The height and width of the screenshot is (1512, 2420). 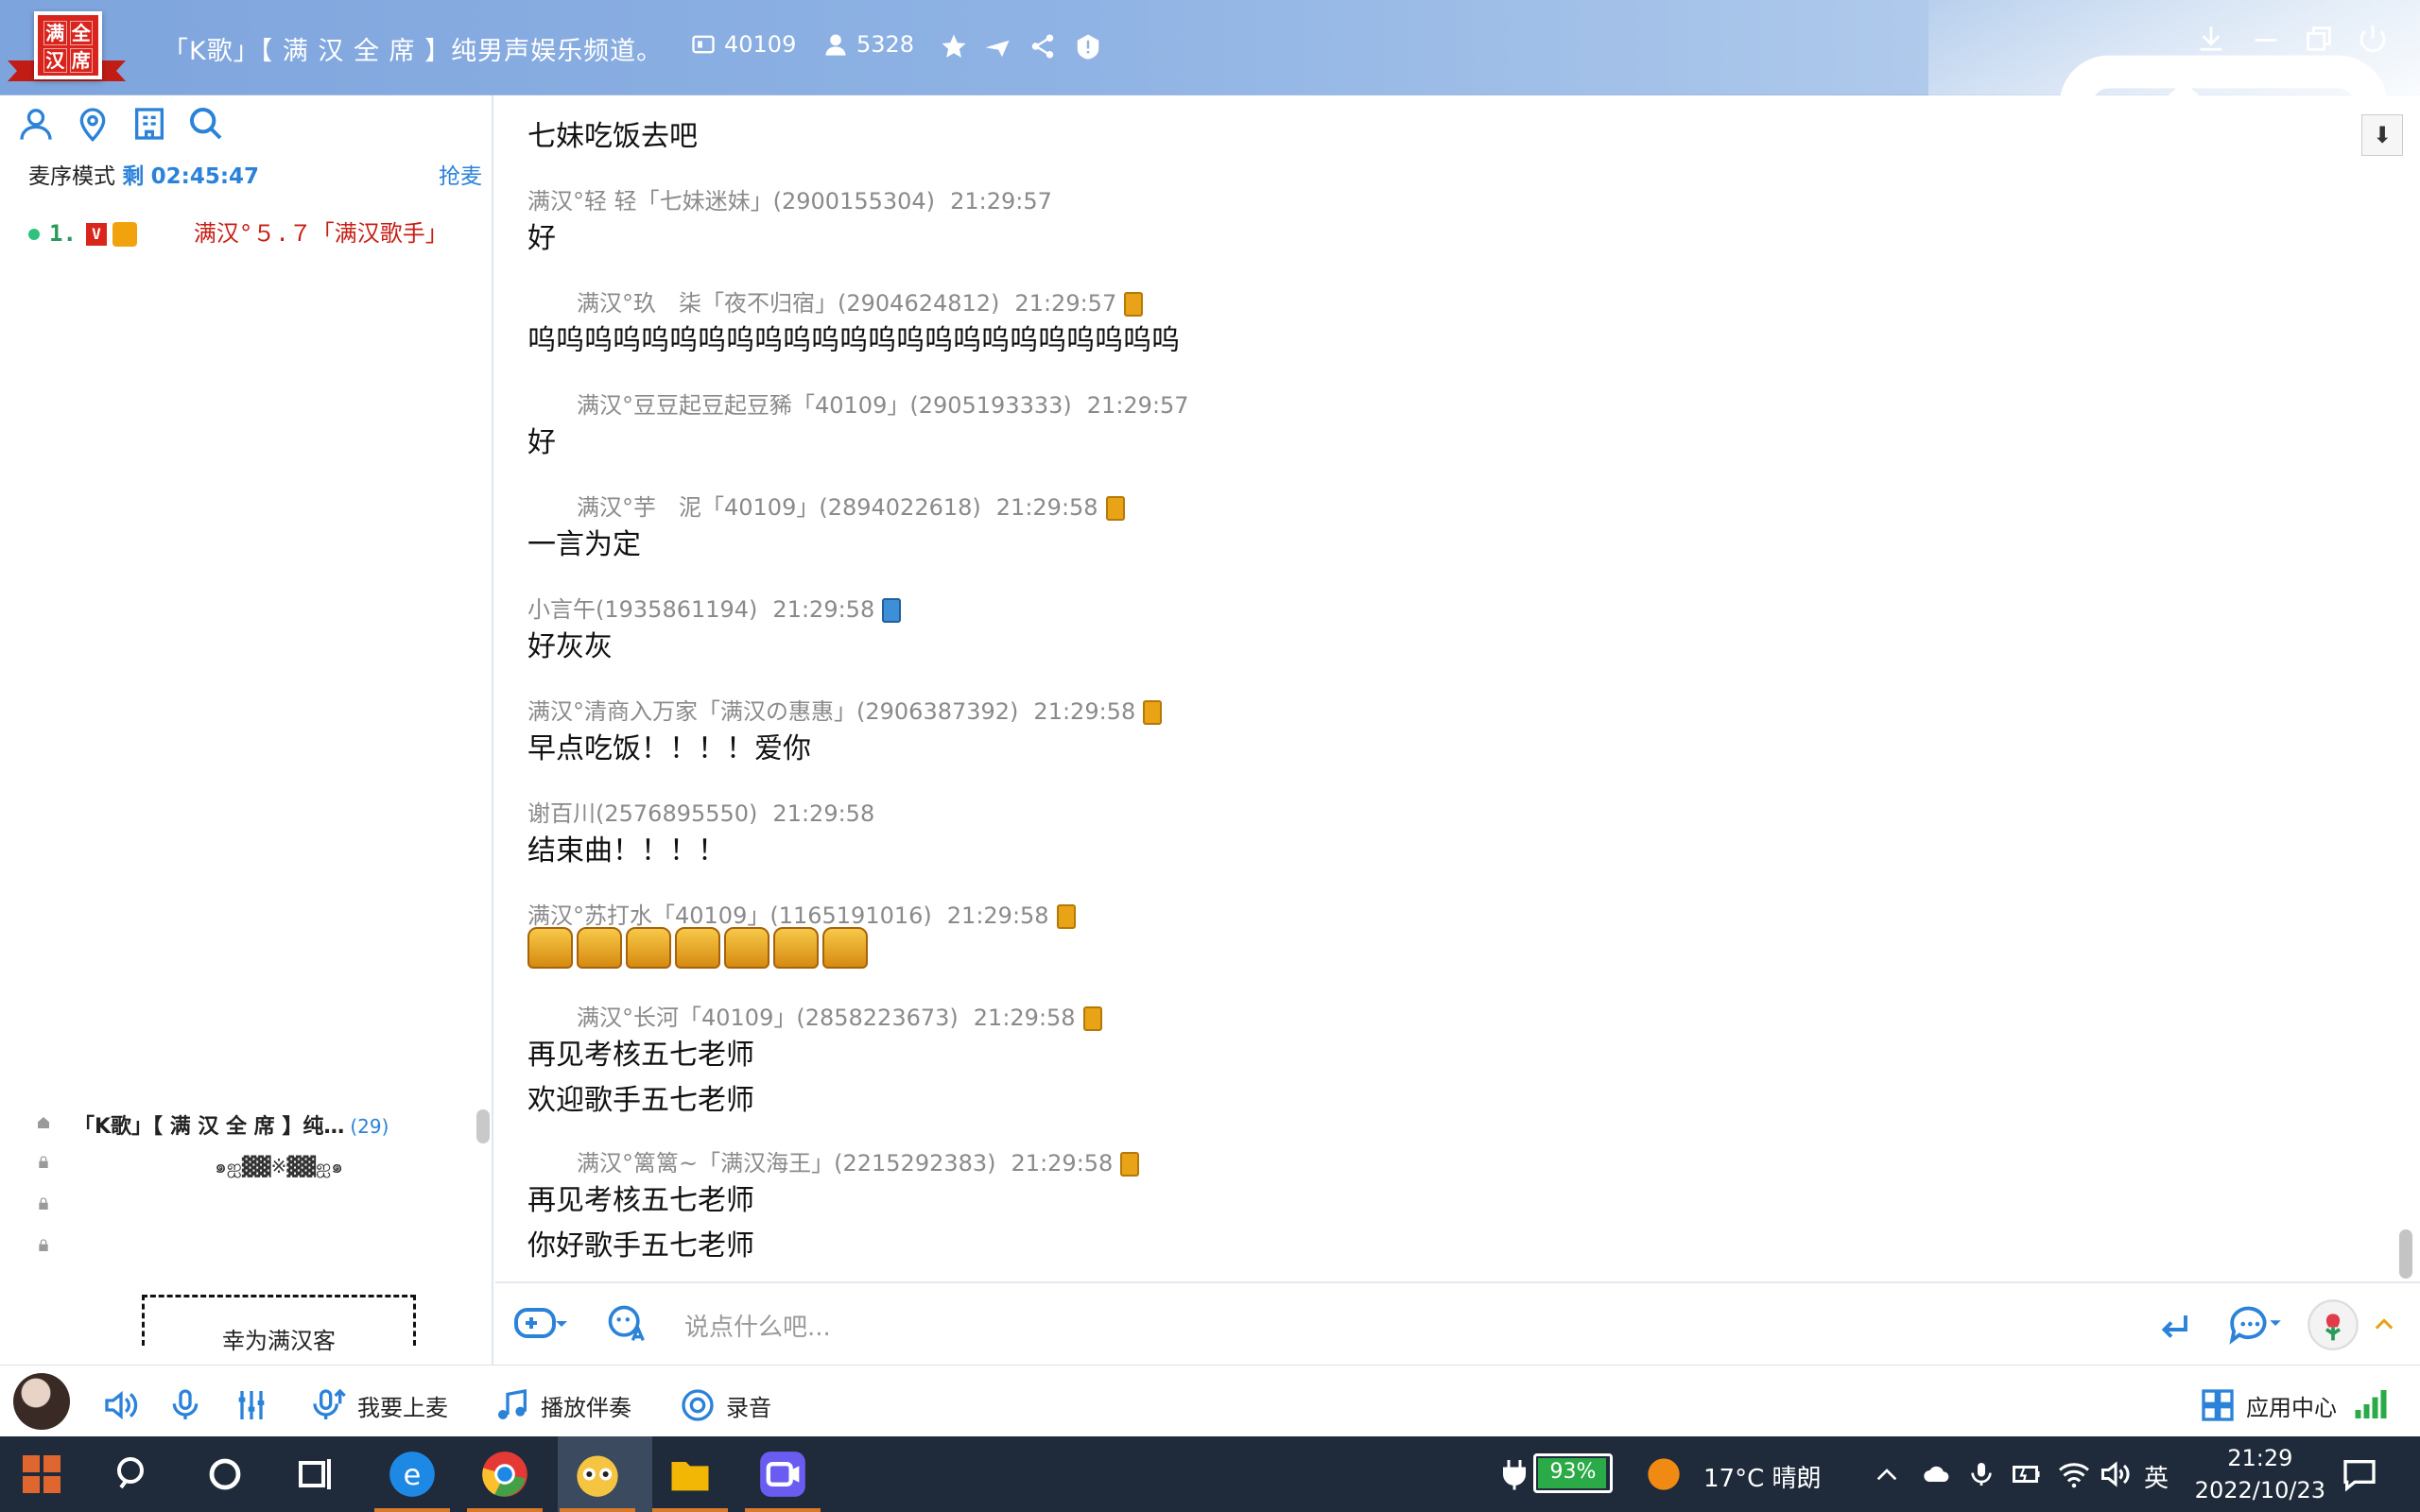 I want to click on message-sender: 满汉°清商入万家「满汉の惠惠」(2906387392), so click(x=772, y=711).